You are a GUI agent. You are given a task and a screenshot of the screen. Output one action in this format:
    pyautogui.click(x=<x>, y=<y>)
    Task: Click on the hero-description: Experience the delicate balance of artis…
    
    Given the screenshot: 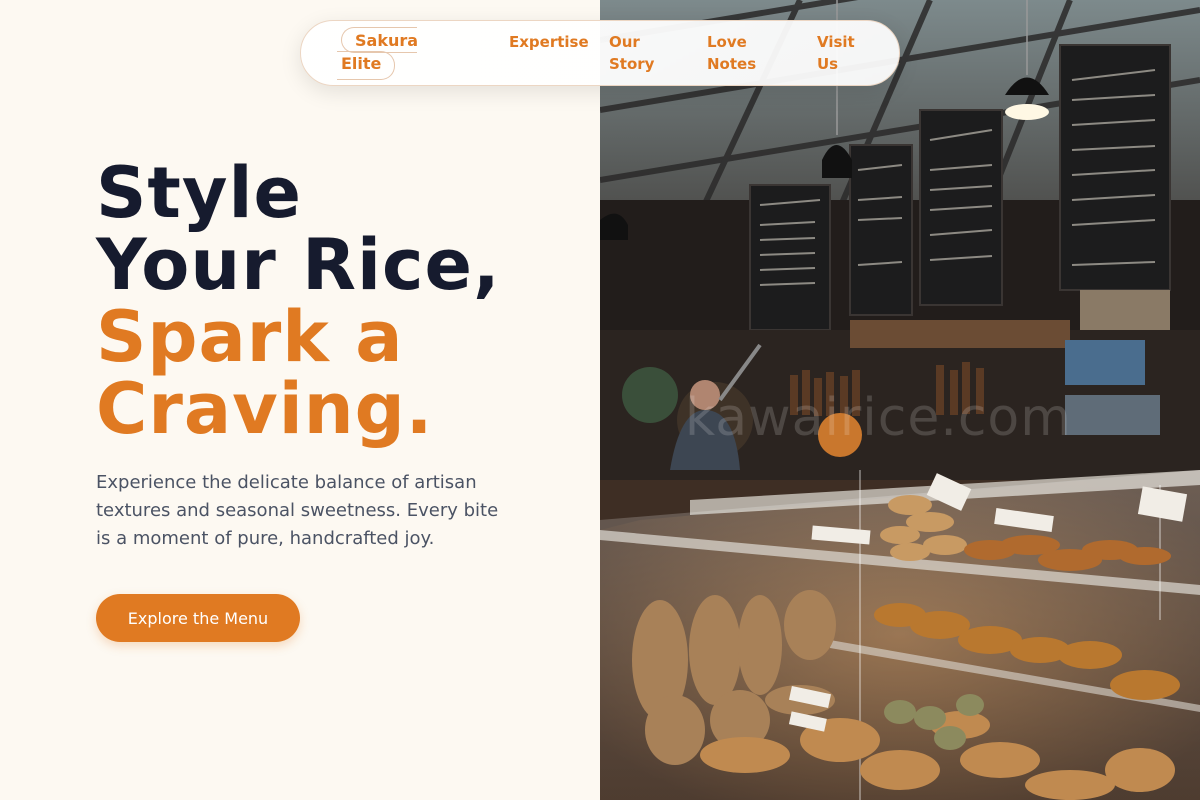 What is the action you would take?
    pyautogui.click(x=297, y=510)
    